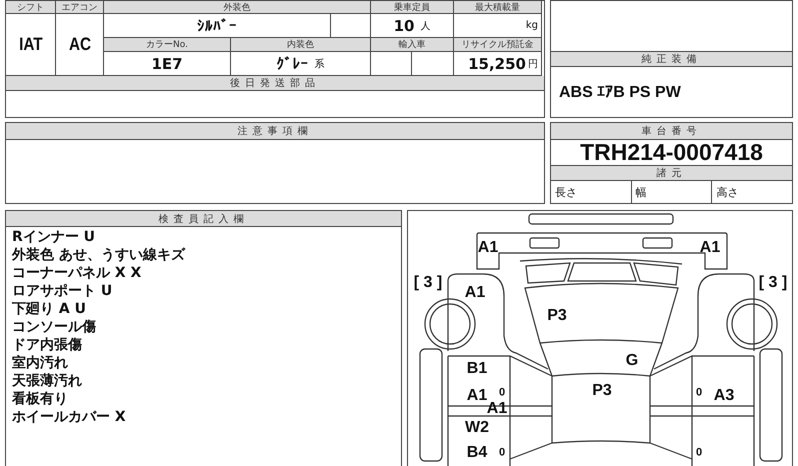 This screenshot has height=466, width=798. Describe the element at coordinates (412, 45) in the screenshot. I see `column-header: 輸入車` at that location.